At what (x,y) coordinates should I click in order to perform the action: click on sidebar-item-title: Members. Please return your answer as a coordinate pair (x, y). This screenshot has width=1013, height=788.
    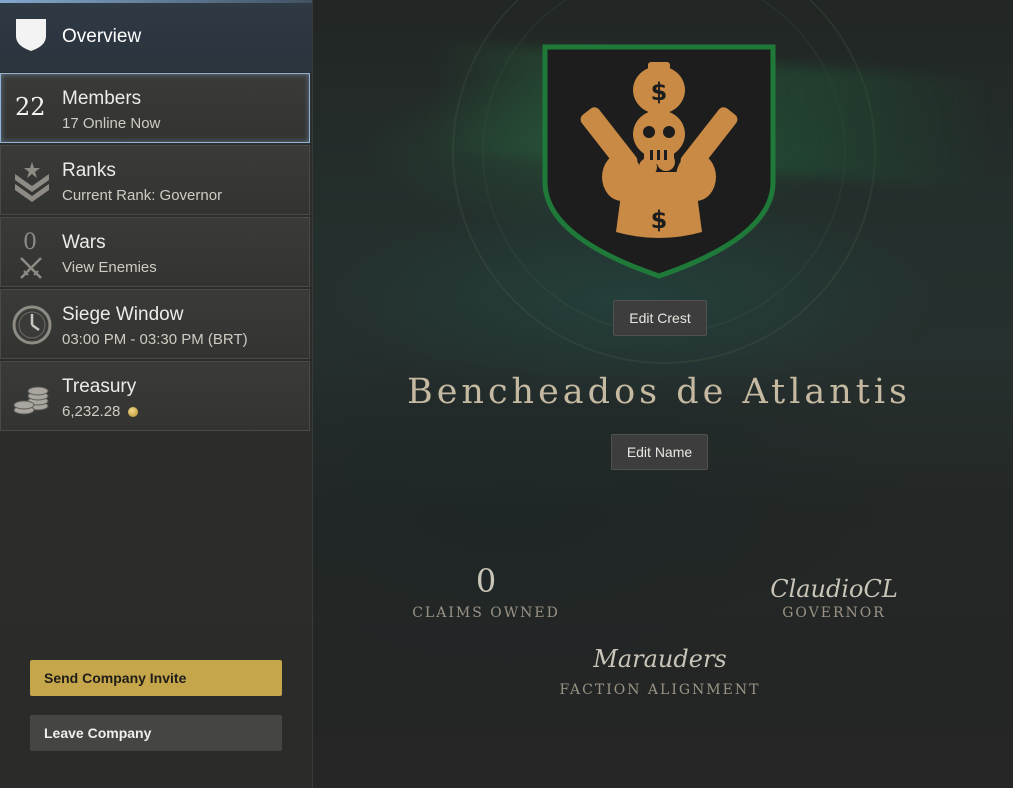
    Looking at the image, I should click on (102, 98).